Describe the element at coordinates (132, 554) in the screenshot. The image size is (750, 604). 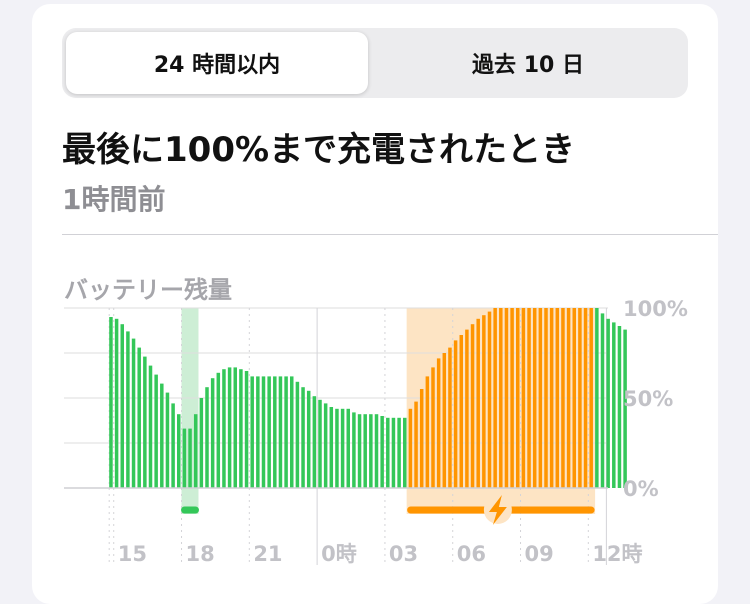
I see `x-axis-tick-label: 15` at that location.